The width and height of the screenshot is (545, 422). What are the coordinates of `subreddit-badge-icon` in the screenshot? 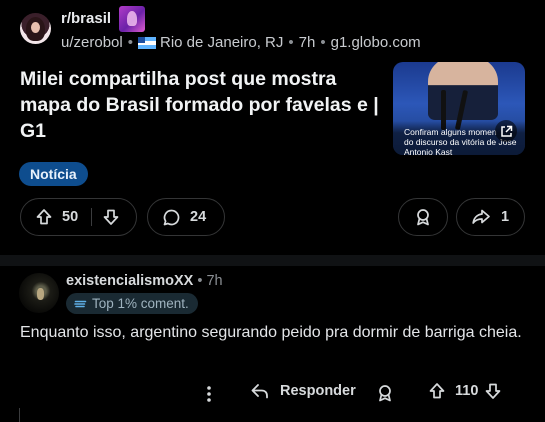 It's located at (132, 19).